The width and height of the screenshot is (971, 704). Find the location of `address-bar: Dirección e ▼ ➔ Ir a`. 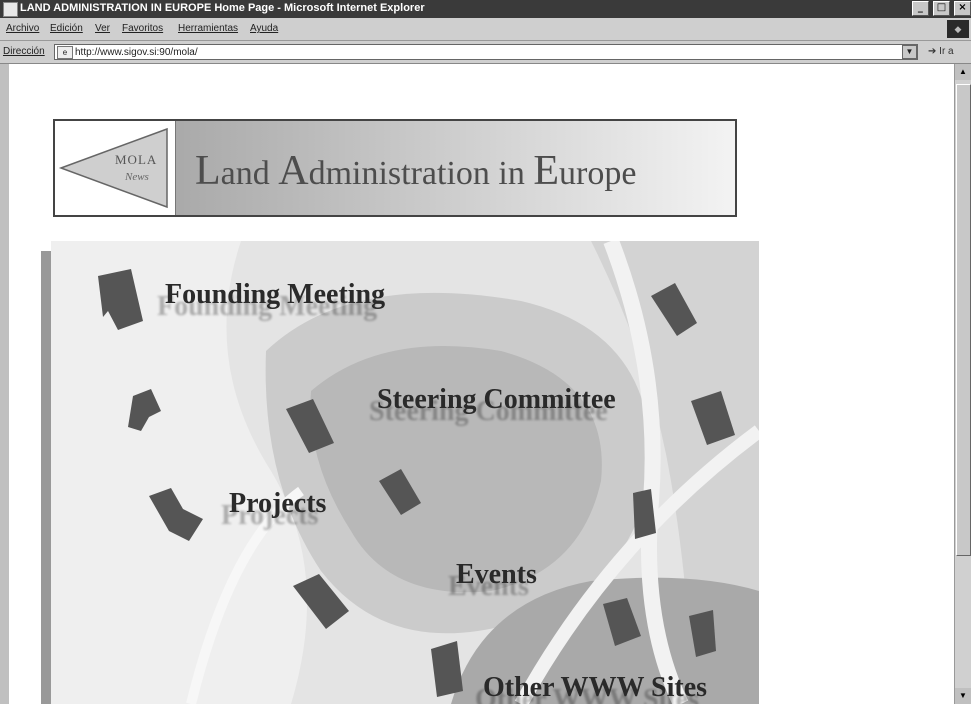

address-bar: Dirección e ▼ ➔ Ir a is located at coordinates (485, 52).